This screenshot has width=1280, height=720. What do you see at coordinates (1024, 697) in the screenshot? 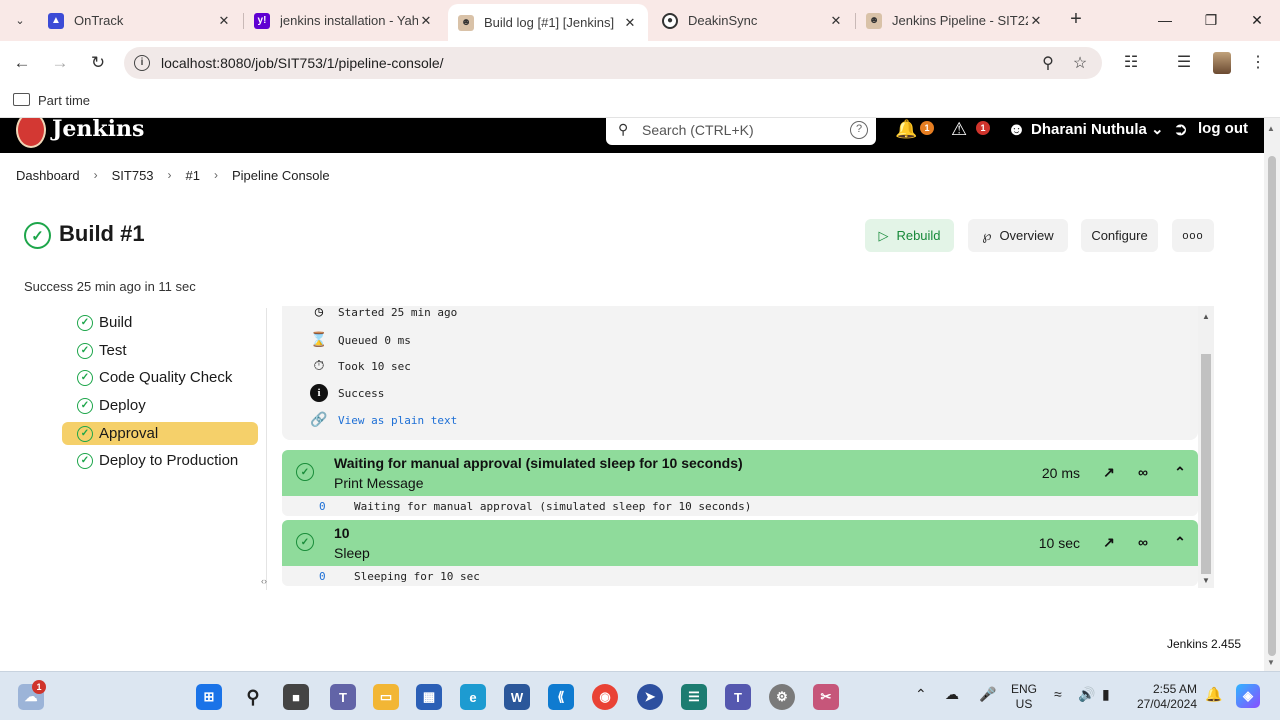
I see `language-indicator: ENG US` at bounding box center [1024, 697].